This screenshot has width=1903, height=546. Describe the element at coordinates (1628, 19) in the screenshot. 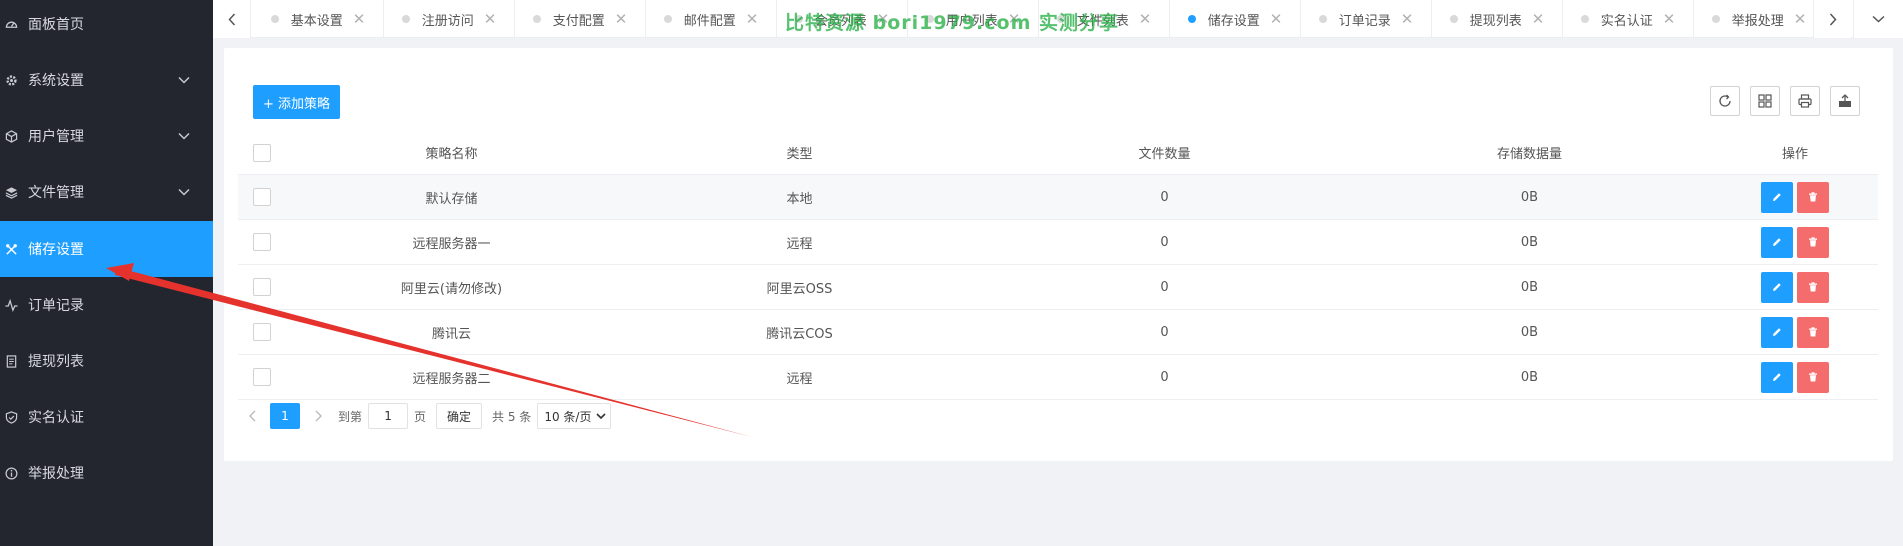

I see `tab-real-name-auth: 实名认证 ✕` at that location.